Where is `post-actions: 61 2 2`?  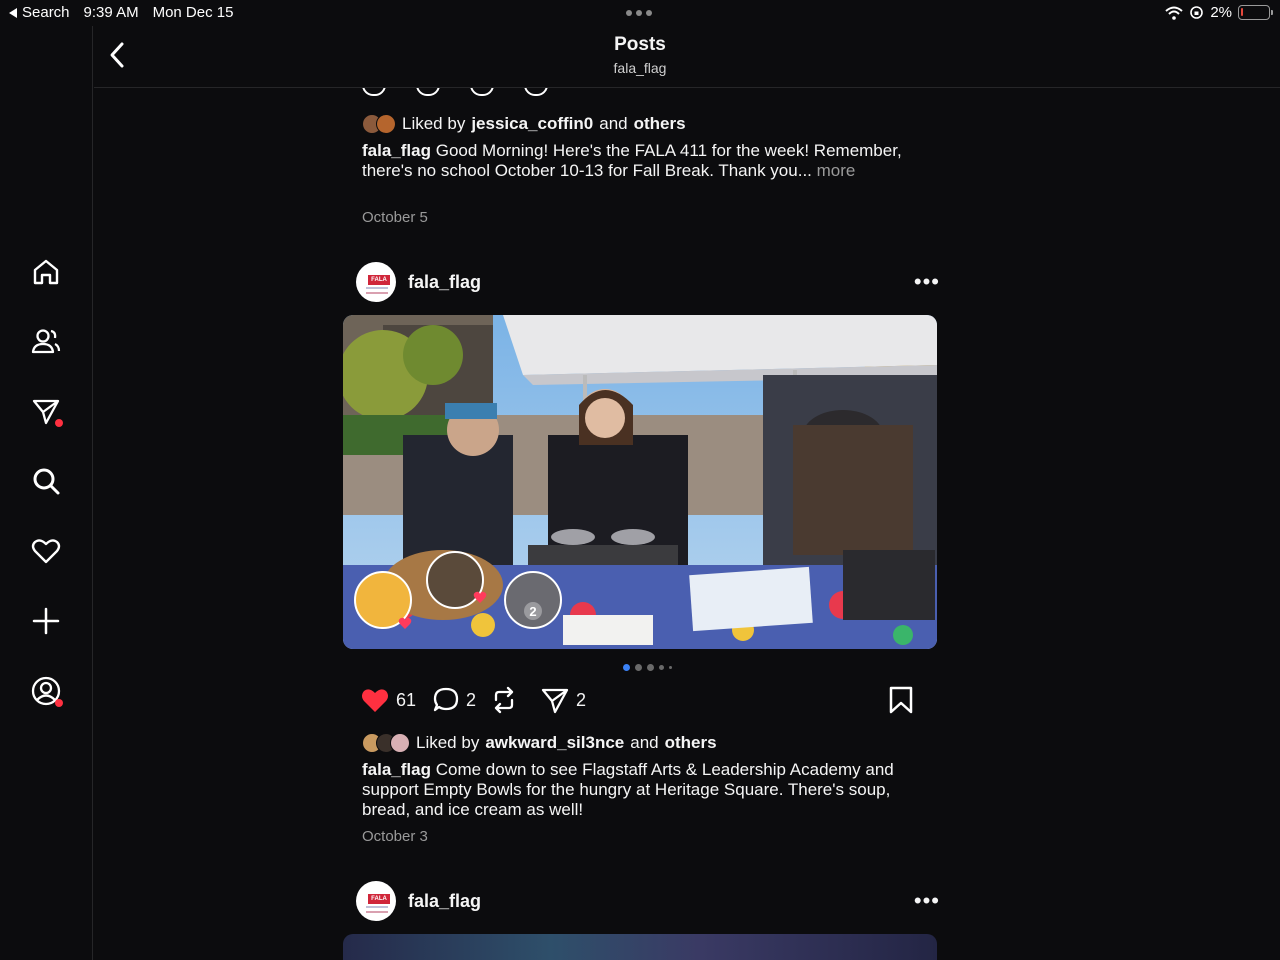
post-actions: 61 2 2 is located at coordinates (640, 701).